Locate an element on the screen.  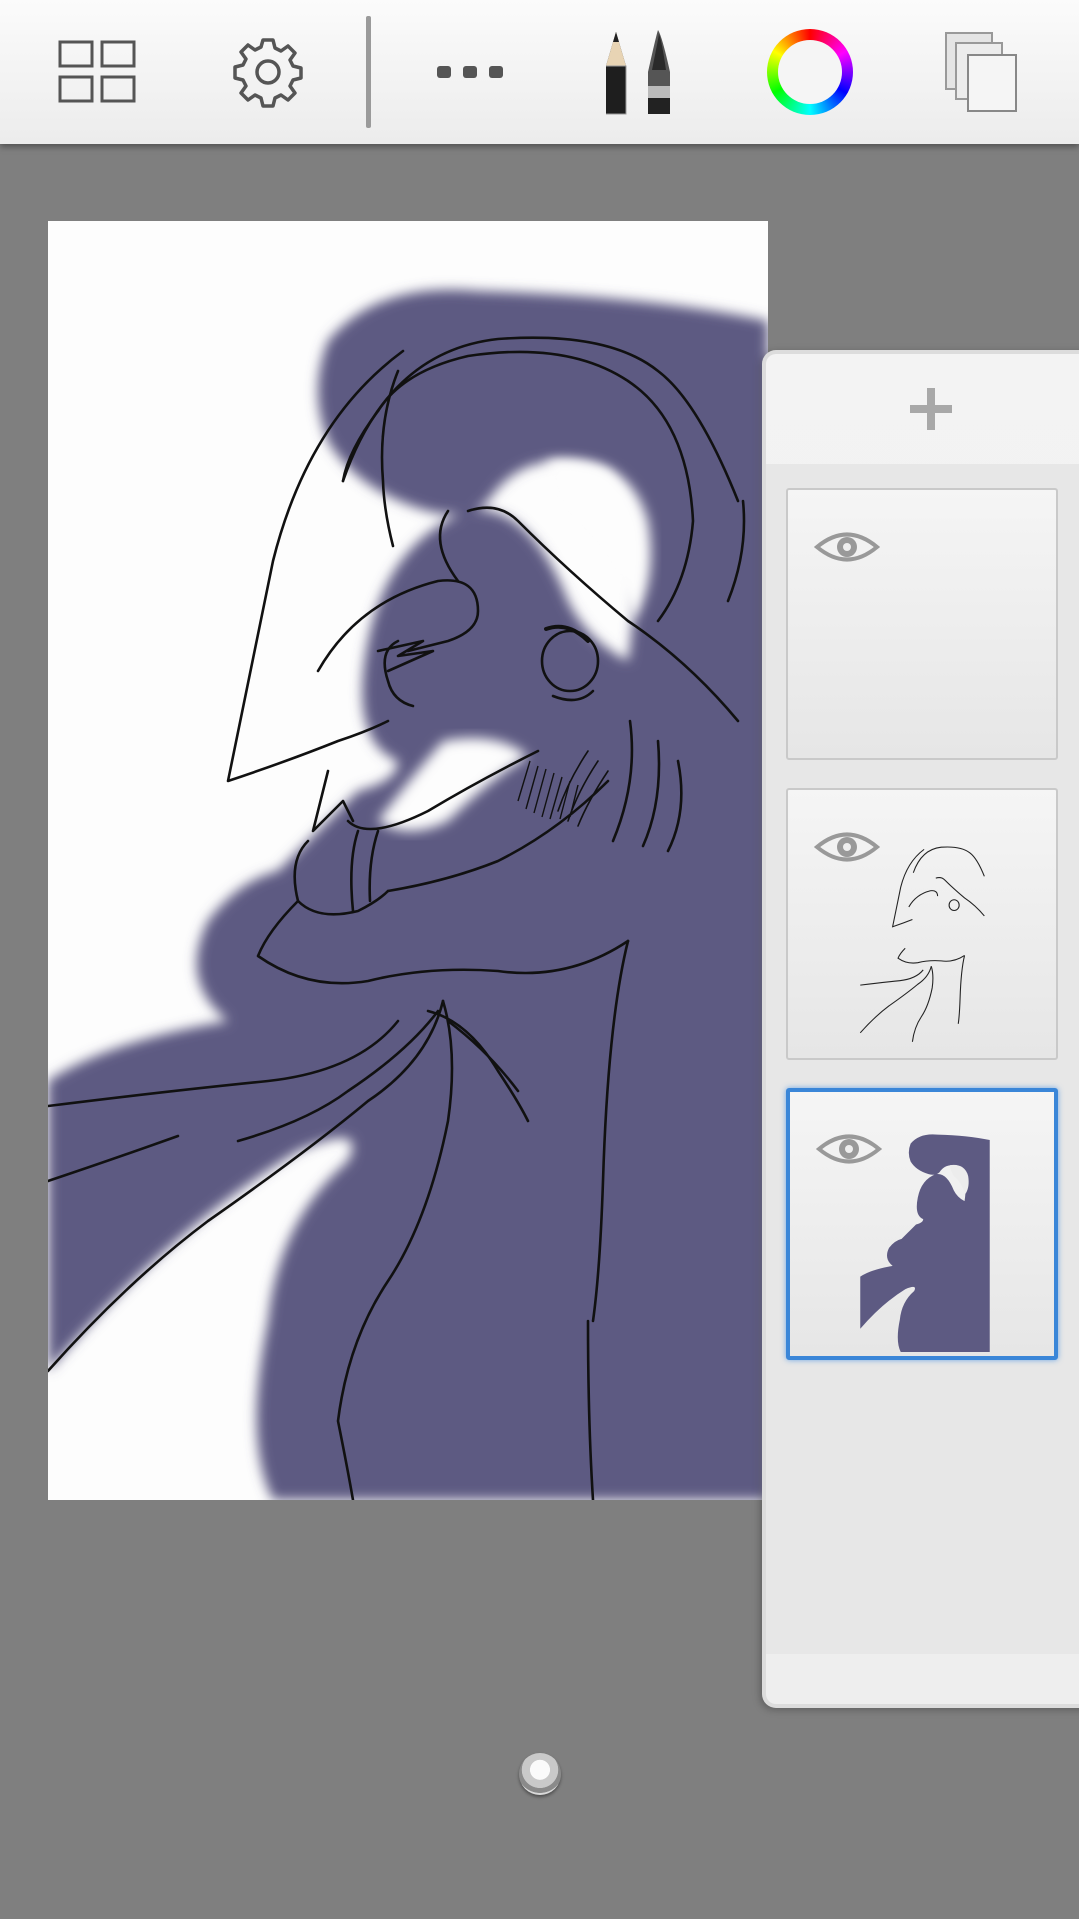
settings-button is located at coordinates (268, 72).